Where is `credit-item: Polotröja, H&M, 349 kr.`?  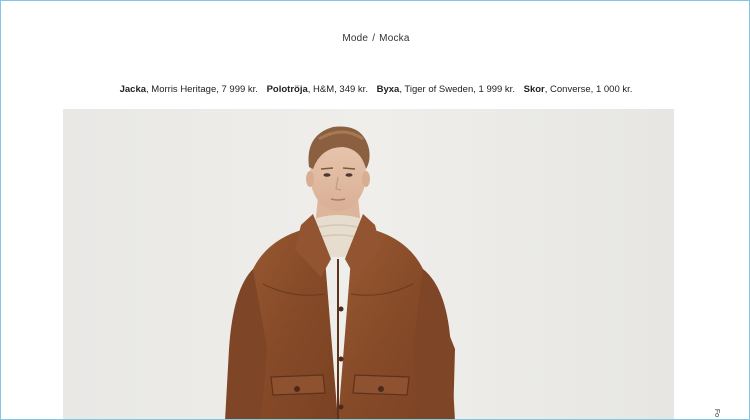
credit-item: Polotröja, H&M, 349 kr. is located at coordinates (317, 89).